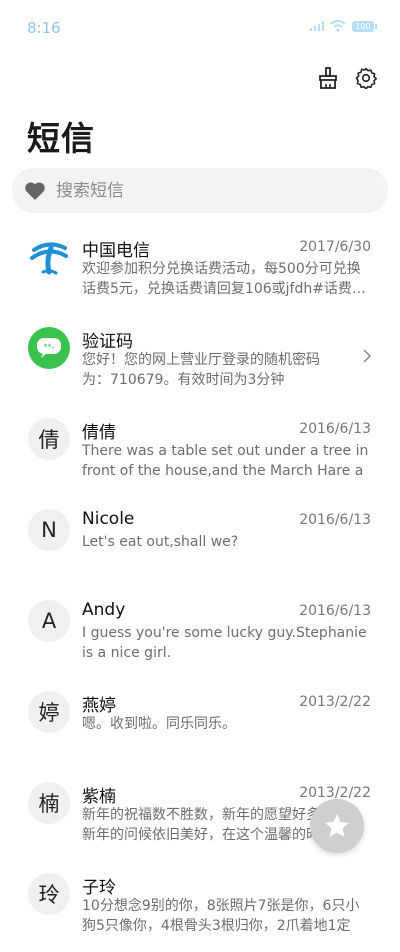 This screenshot has width=400, height=952. What do you see at coordinates (108, 519) in the screenshot?
I see `conversation-name: Nicole` at bounding box center [108, 519].